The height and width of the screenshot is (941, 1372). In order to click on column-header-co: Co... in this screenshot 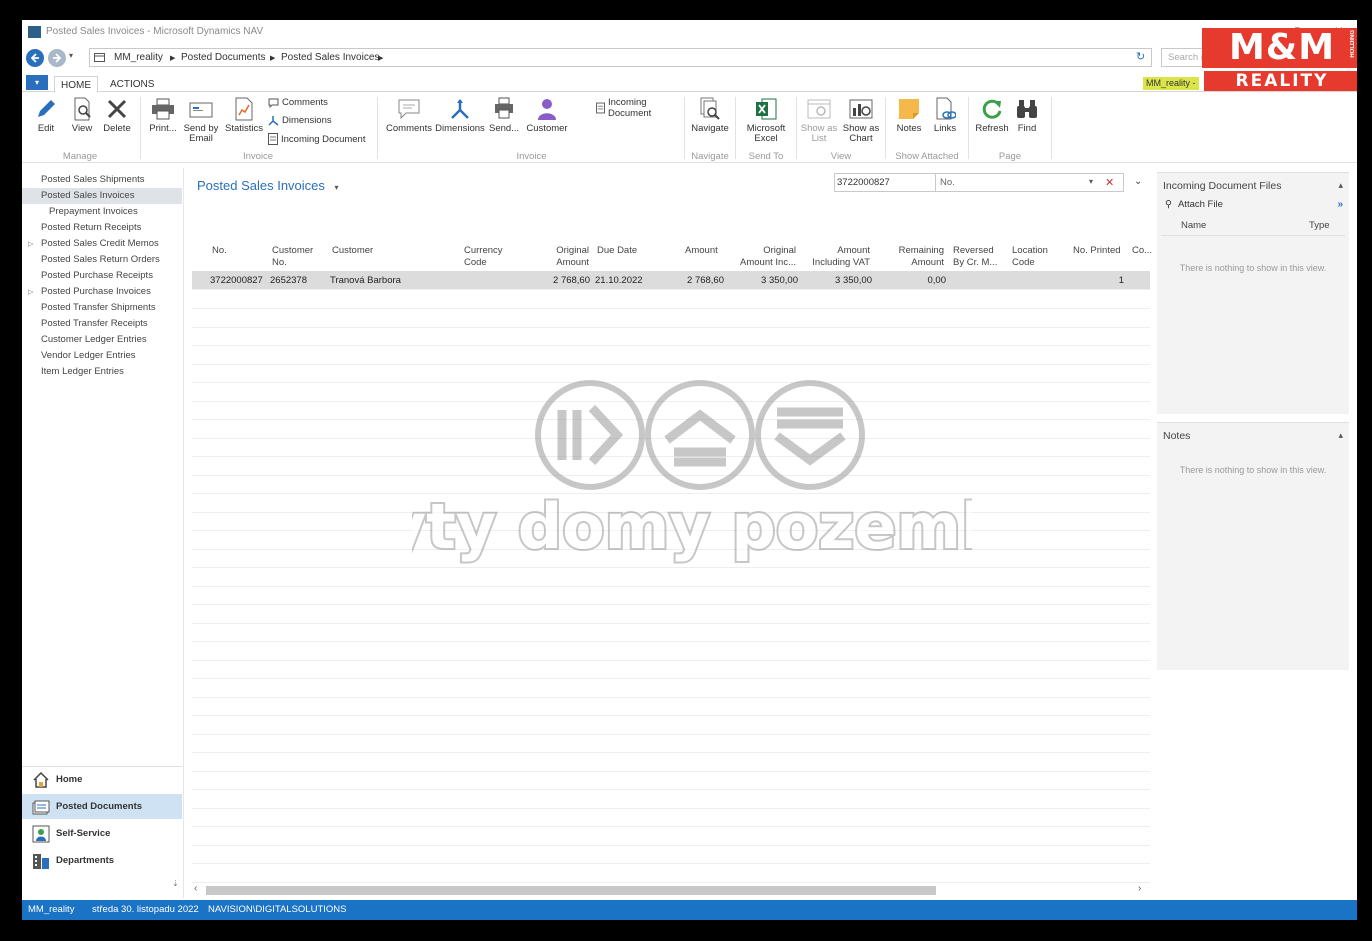, I will do `click(1142, 251)`.